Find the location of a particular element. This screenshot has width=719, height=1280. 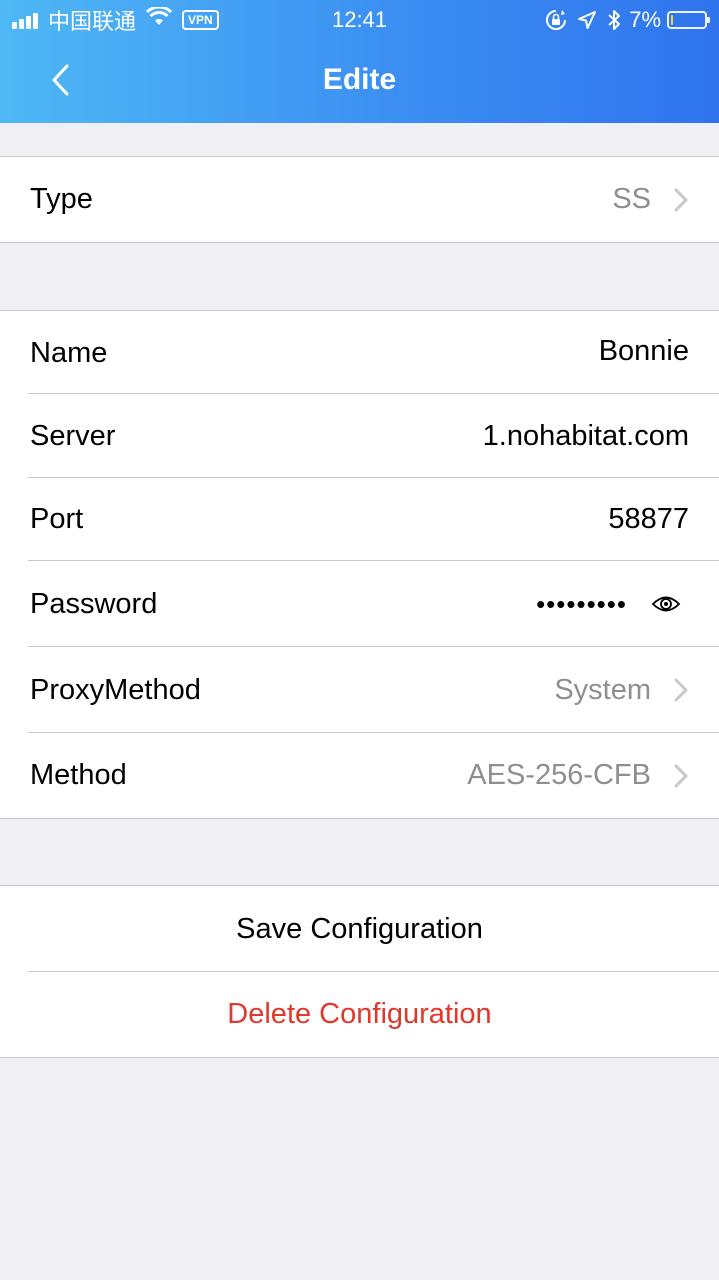

battery-icon is located at coordinates (688, 20).